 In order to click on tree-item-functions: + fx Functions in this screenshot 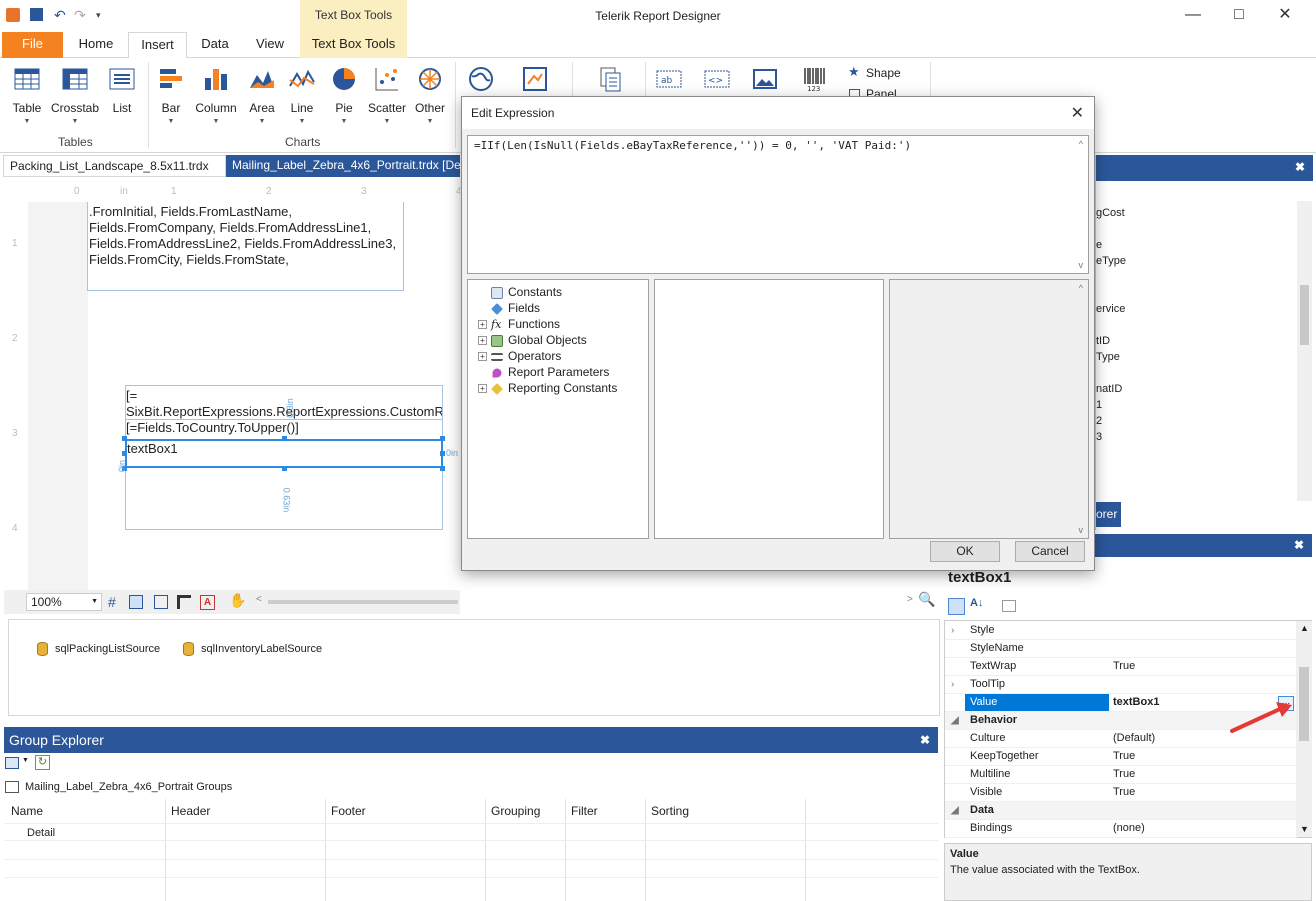, I will do `click(519, 324)`.